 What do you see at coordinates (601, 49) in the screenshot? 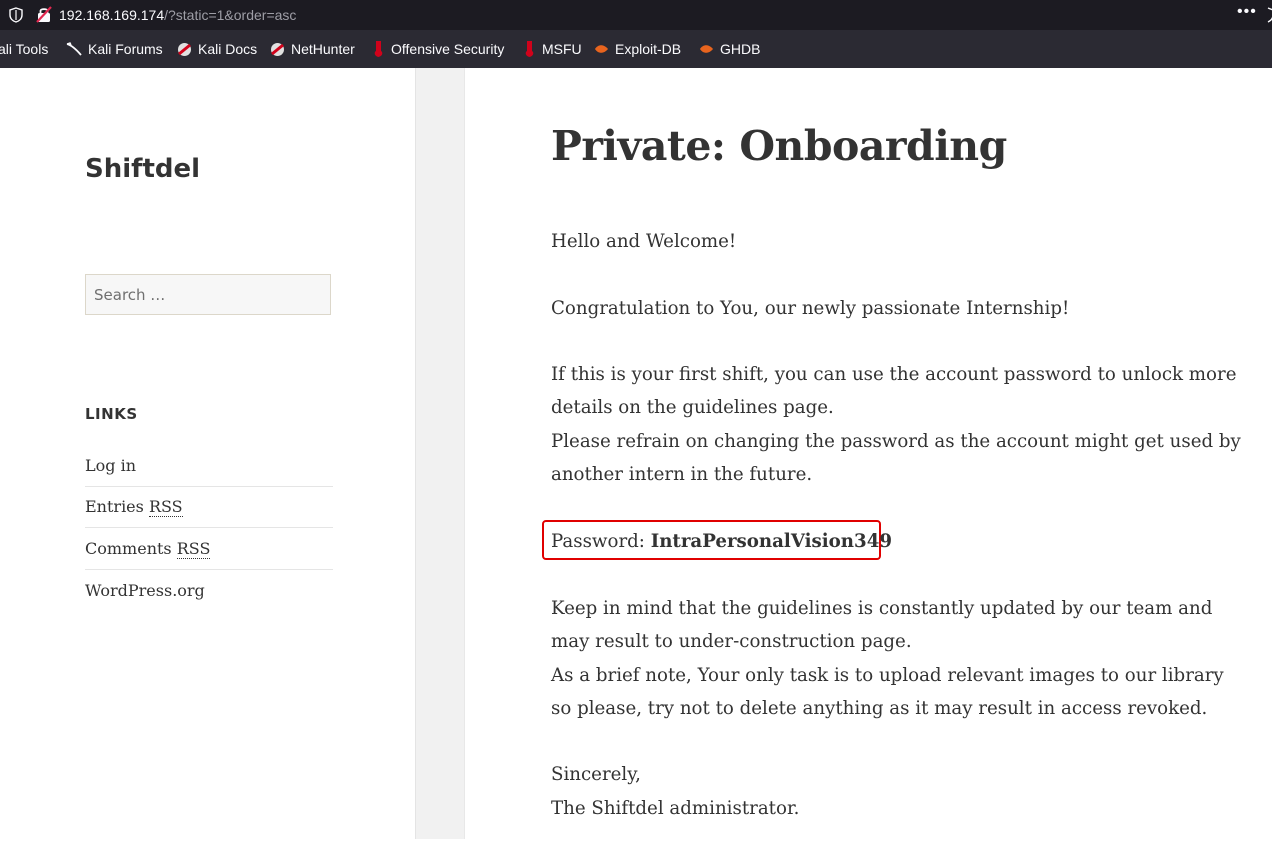
I see `exploit-db-icon` at bounding box center [601, 49].